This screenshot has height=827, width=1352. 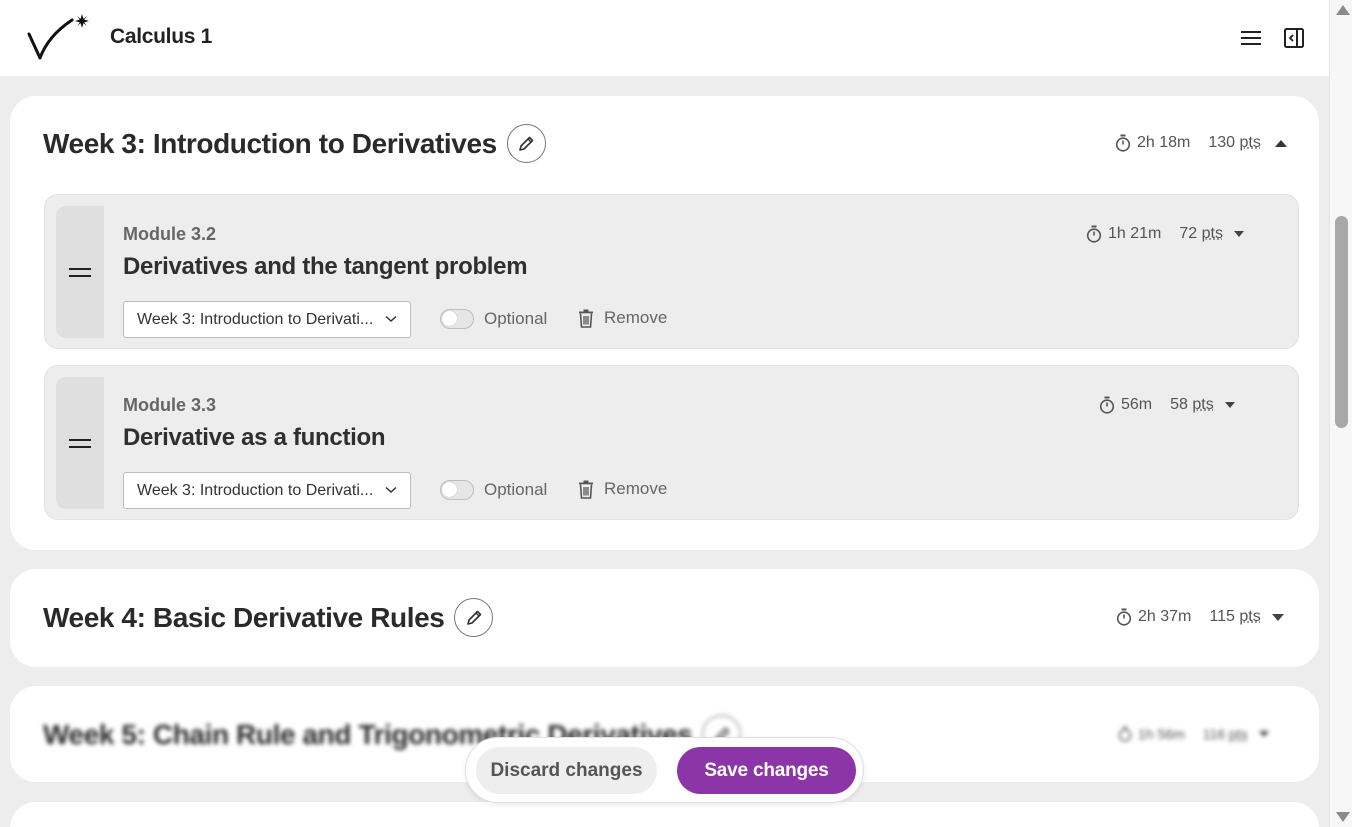 What do you see at coordinates (1165, 234) in the screenshot?
I see `module-meta: 1h 21m 72 pts` at bounding box center [1165, 234].